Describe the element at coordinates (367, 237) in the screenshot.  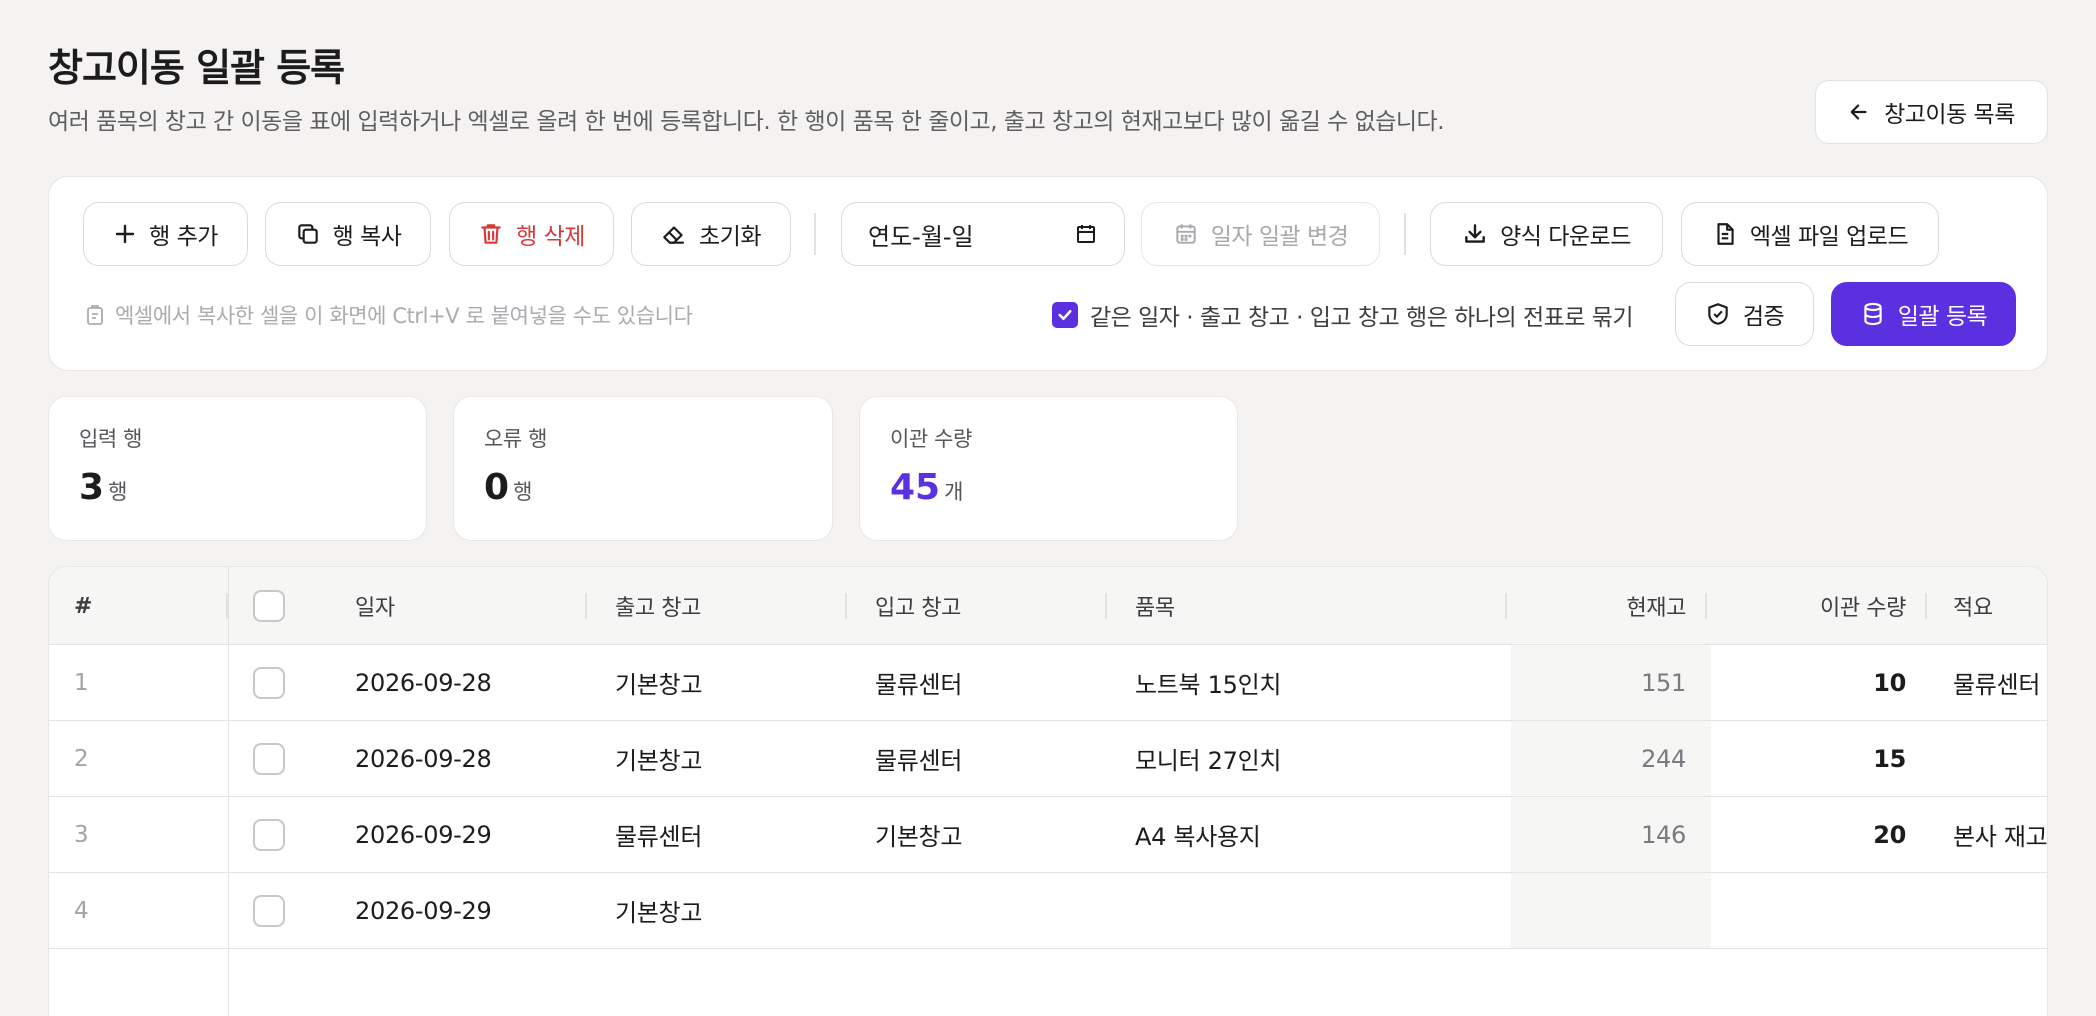
I see `copy-row-label: 행 복사` at that location.